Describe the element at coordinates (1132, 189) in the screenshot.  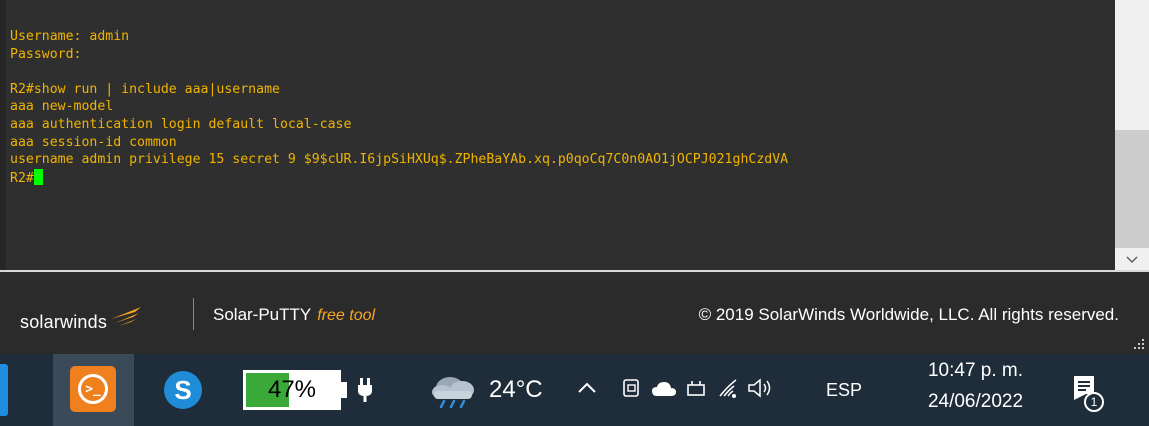
I see `scrollbar-thumb` at that location.